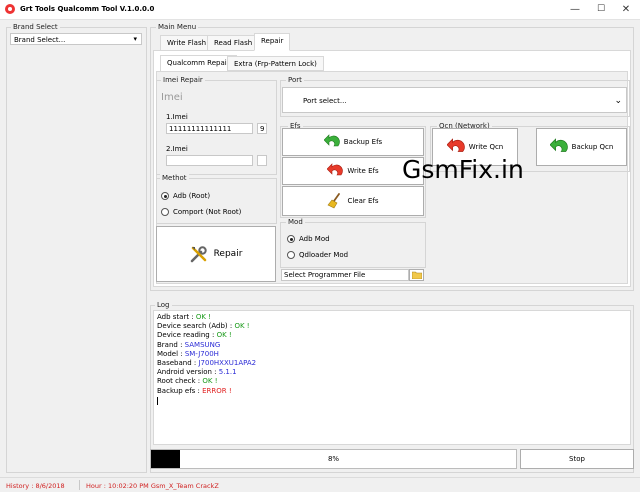  I want to click on log-line-value: J700HXXU1APA2, so click(227, 362).